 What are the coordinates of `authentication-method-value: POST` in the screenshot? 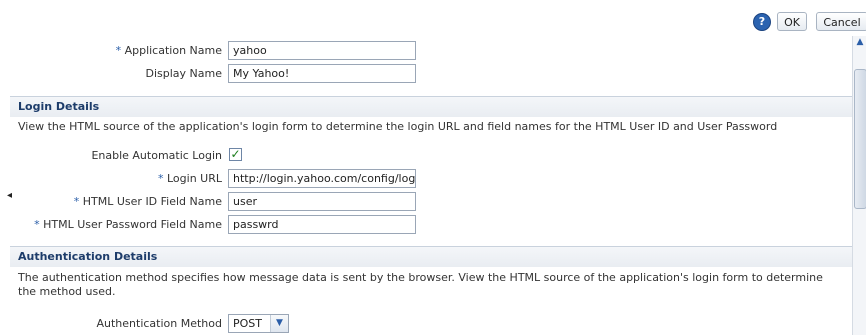 It's located at (247, 323).